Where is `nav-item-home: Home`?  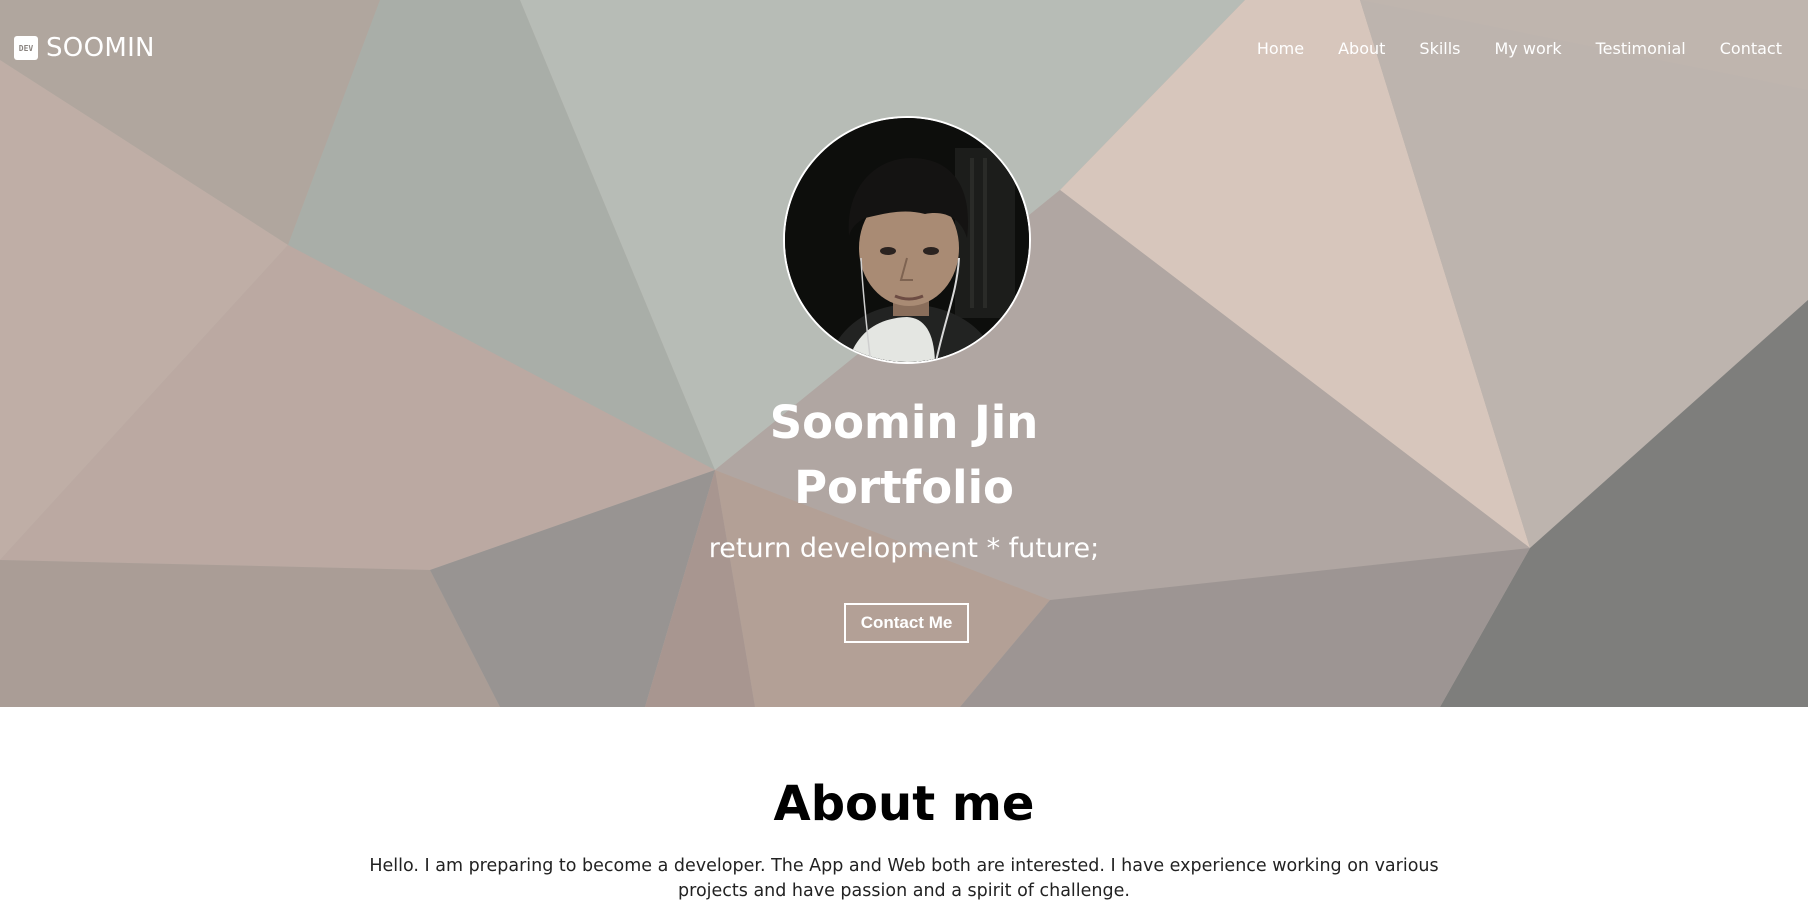
nav-item-home: Home is located at coordinates (1280, 48).